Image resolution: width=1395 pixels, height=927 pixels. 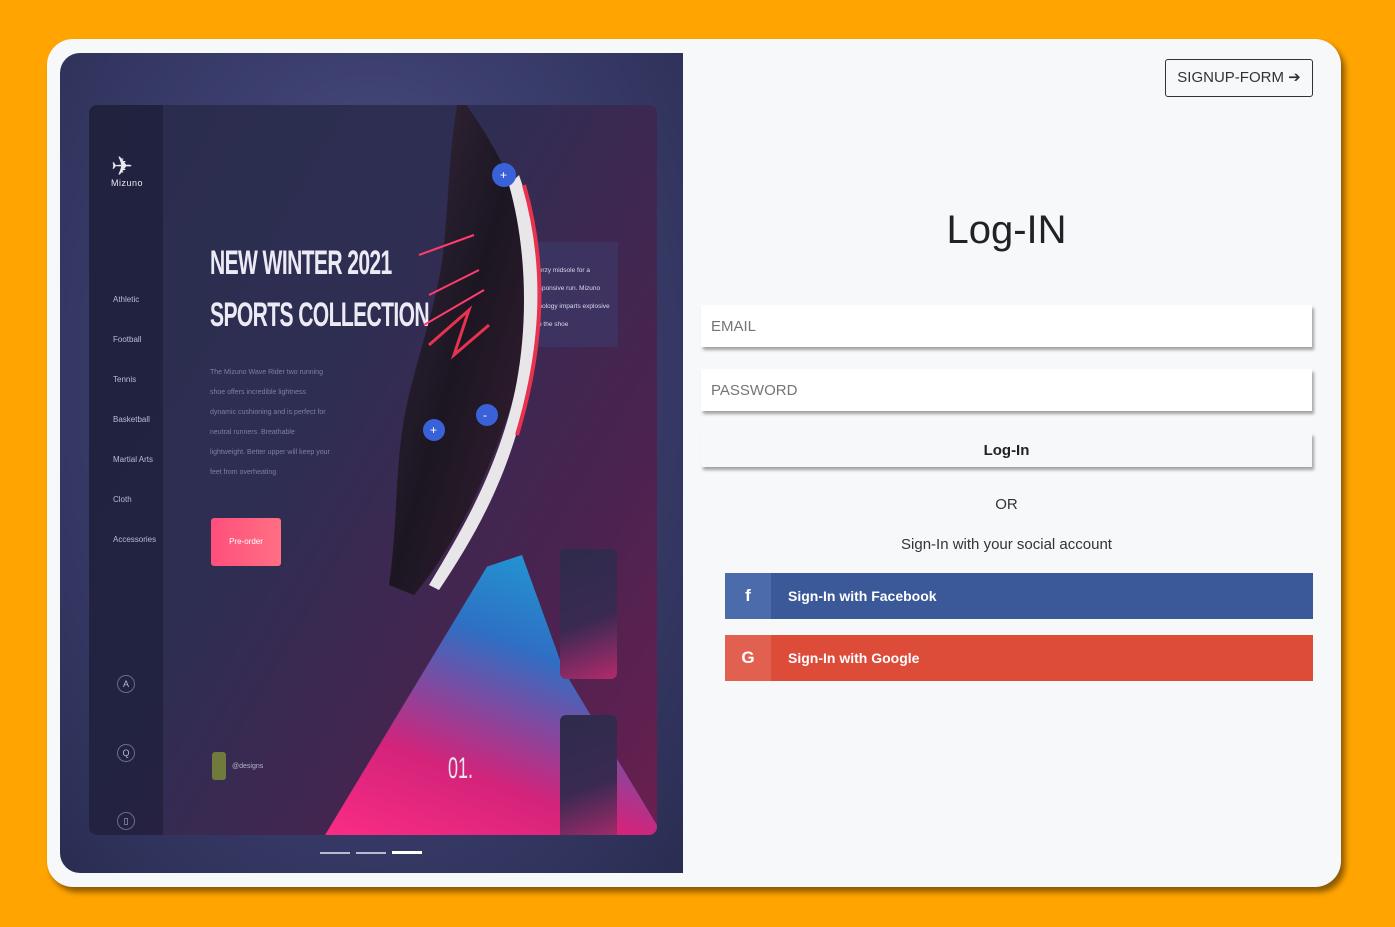 I want to click on category-item: Basketball, so click(x=131, y=419).